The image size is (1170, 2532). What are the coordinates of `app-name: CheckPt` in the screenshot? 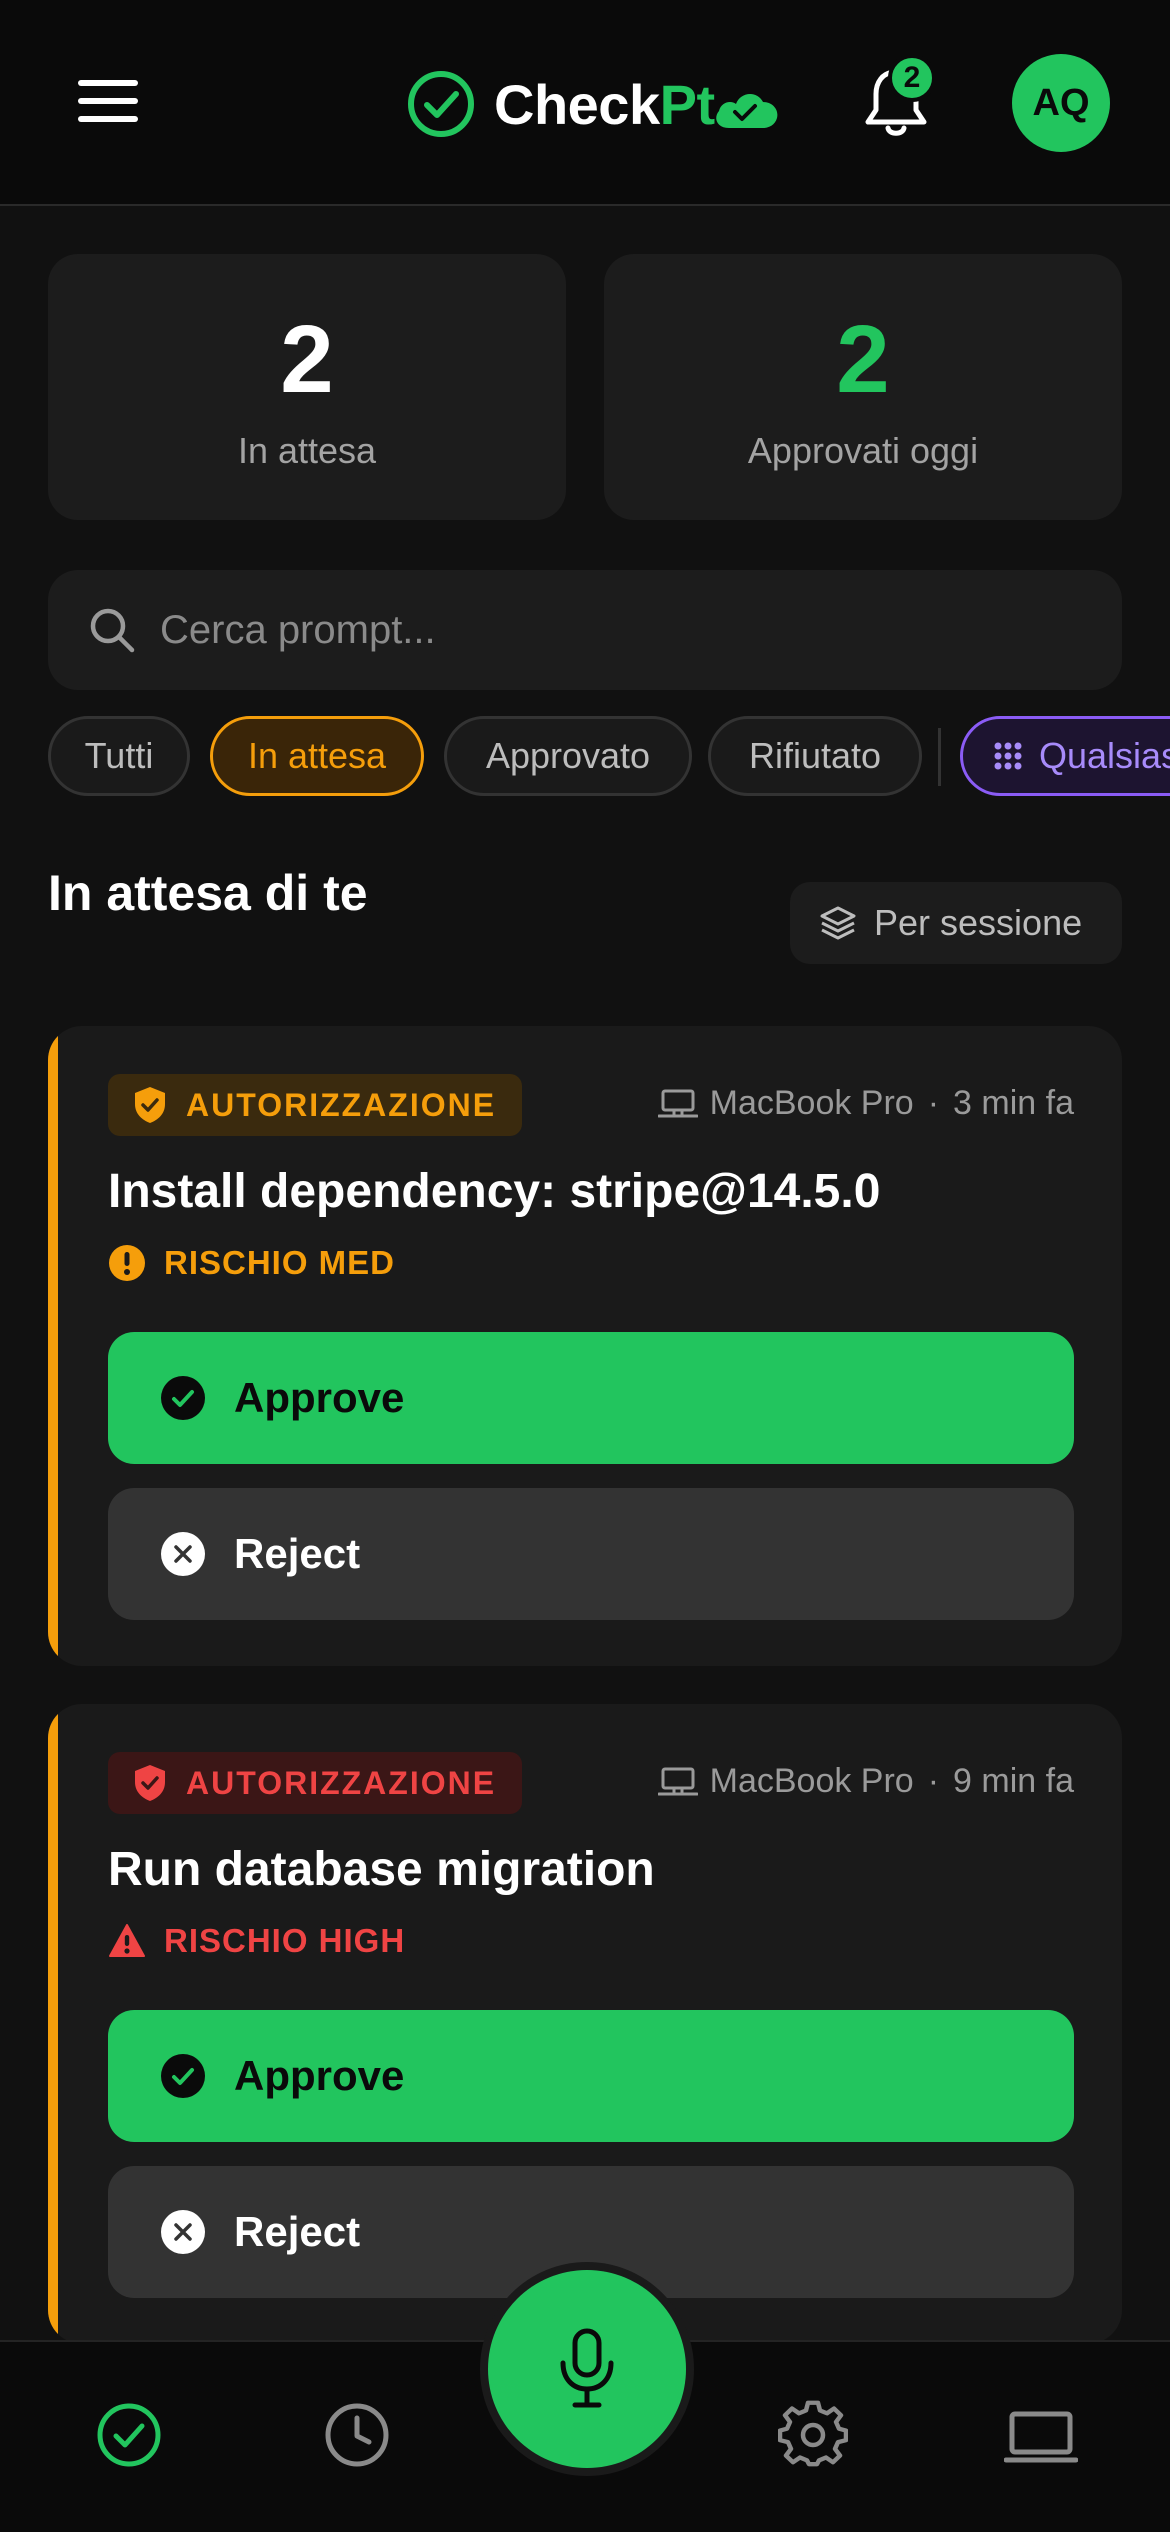 It's located at (604, 104).